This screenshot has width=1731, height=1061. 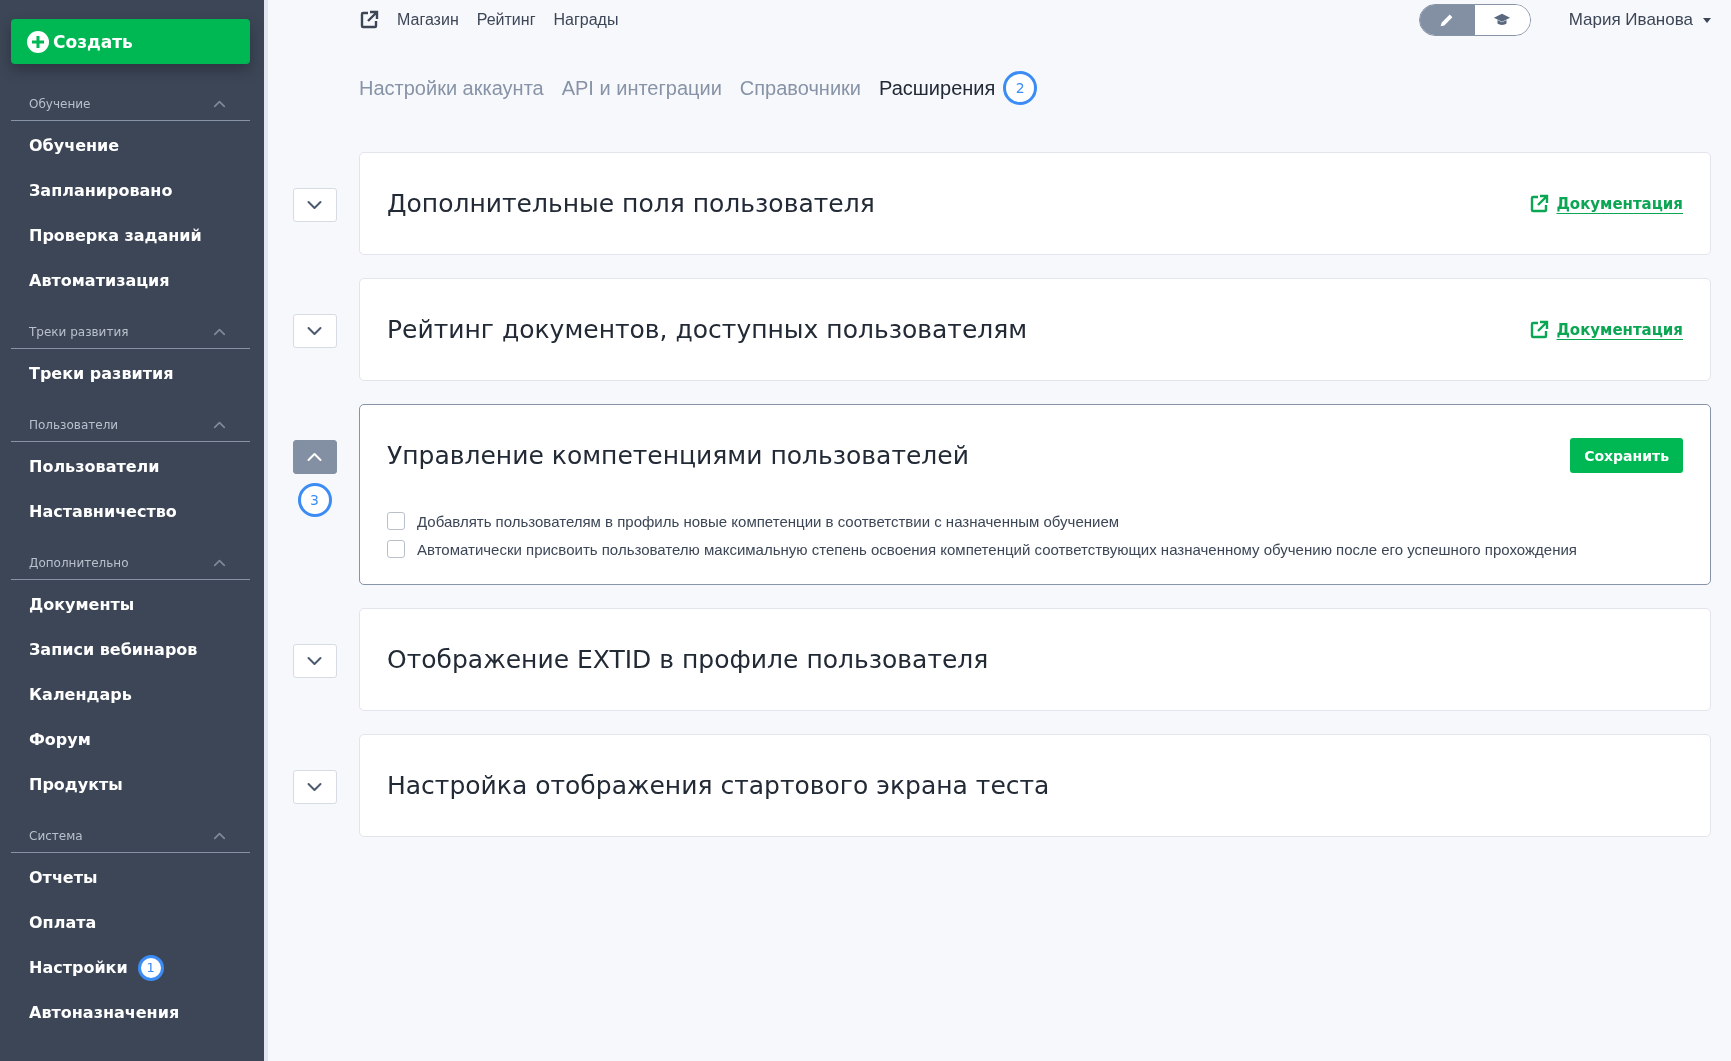 What do you see at coordinates (79, 331) in the screenshot?
I see `section-title: Треки развития` at bounding box center [79, 331].